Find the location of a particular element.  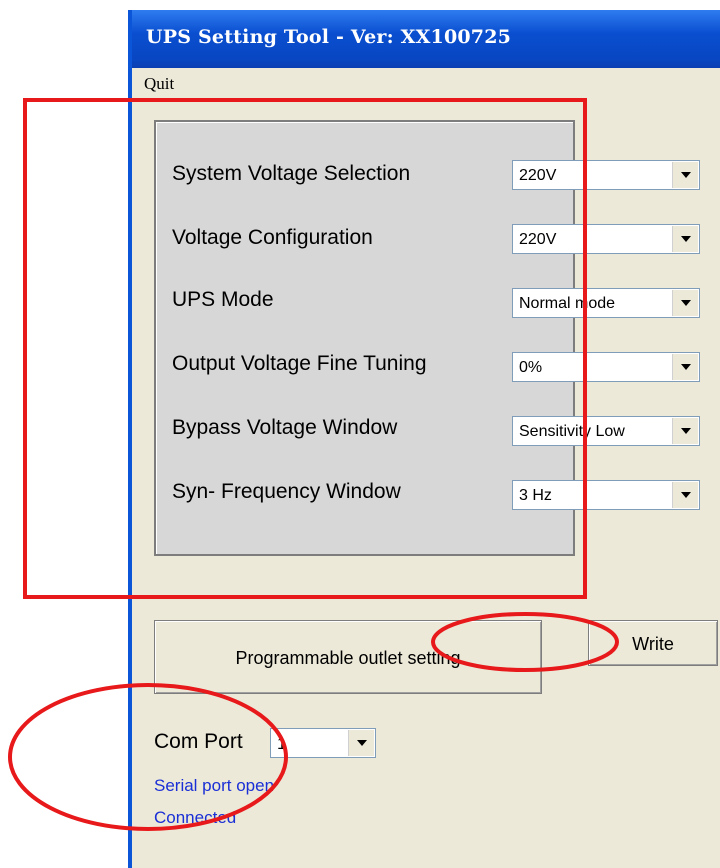

ups-mode-value: Normal mode is located at coordinates (567, 303).